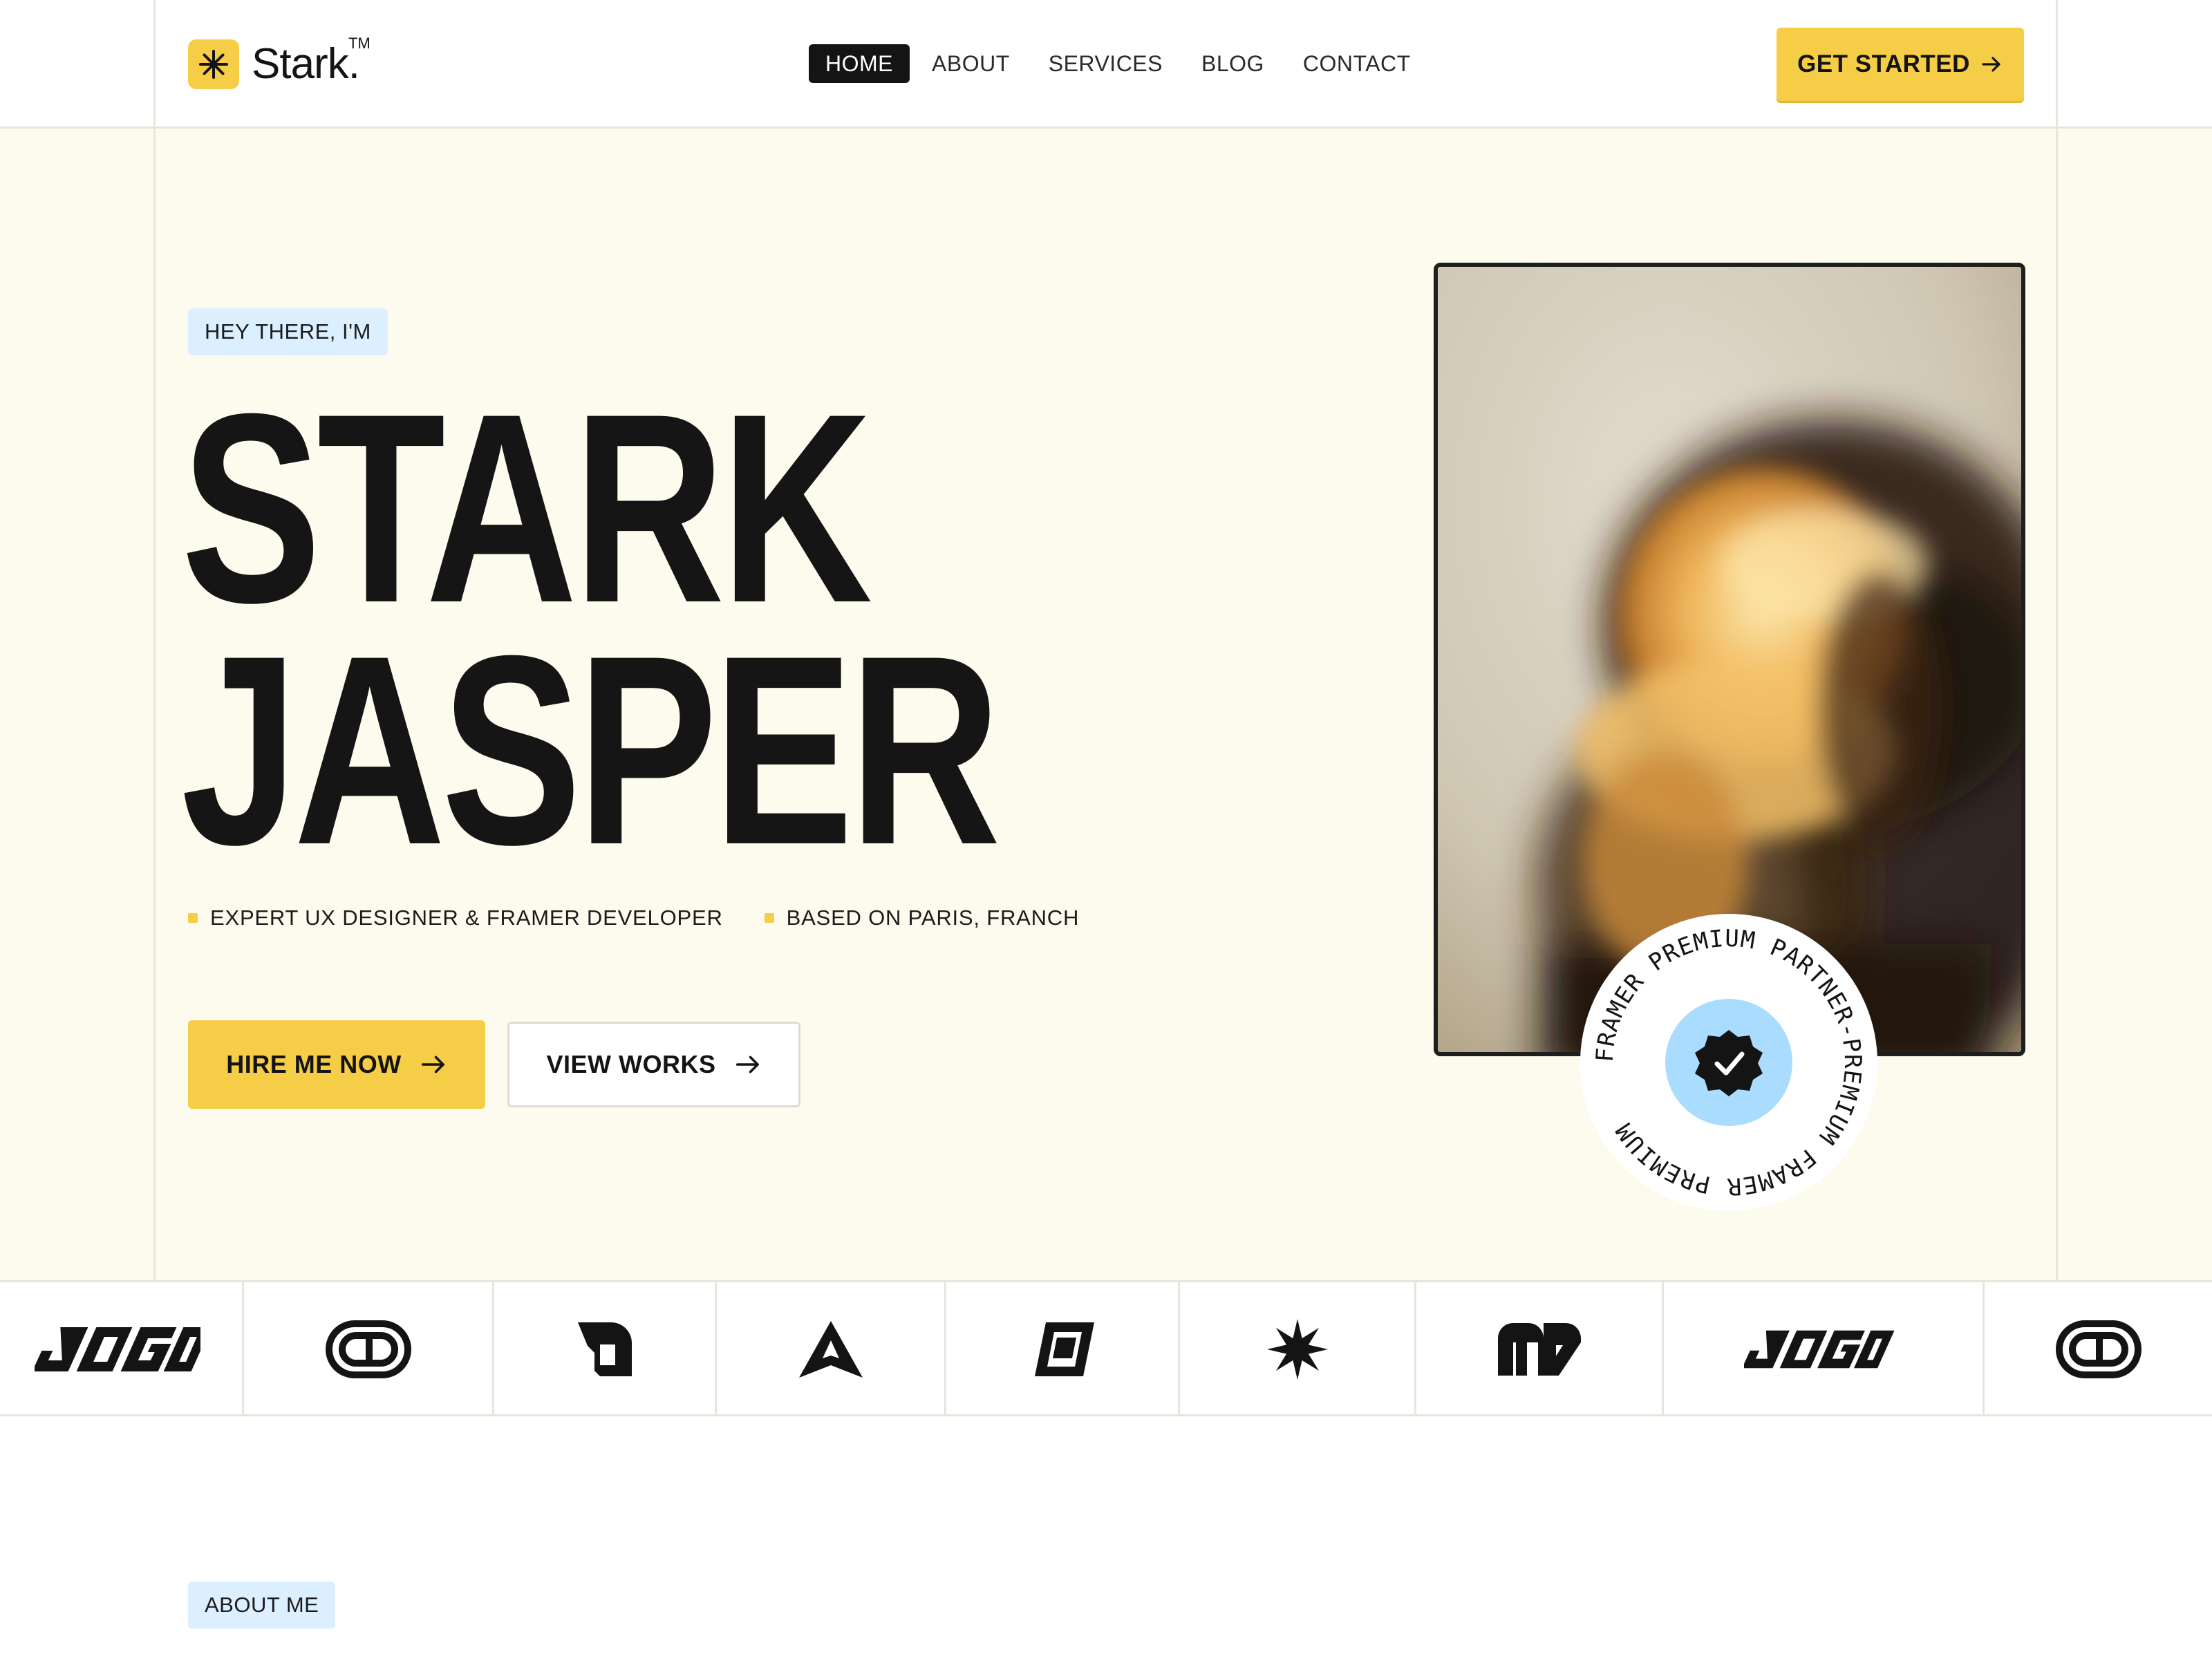 This screenshot has height=1659, width=2212. What do you see at coordinates (591, 750) in the screenshot?
I see `hero-title-line2: JASPER` at bounding box center [591, 750].